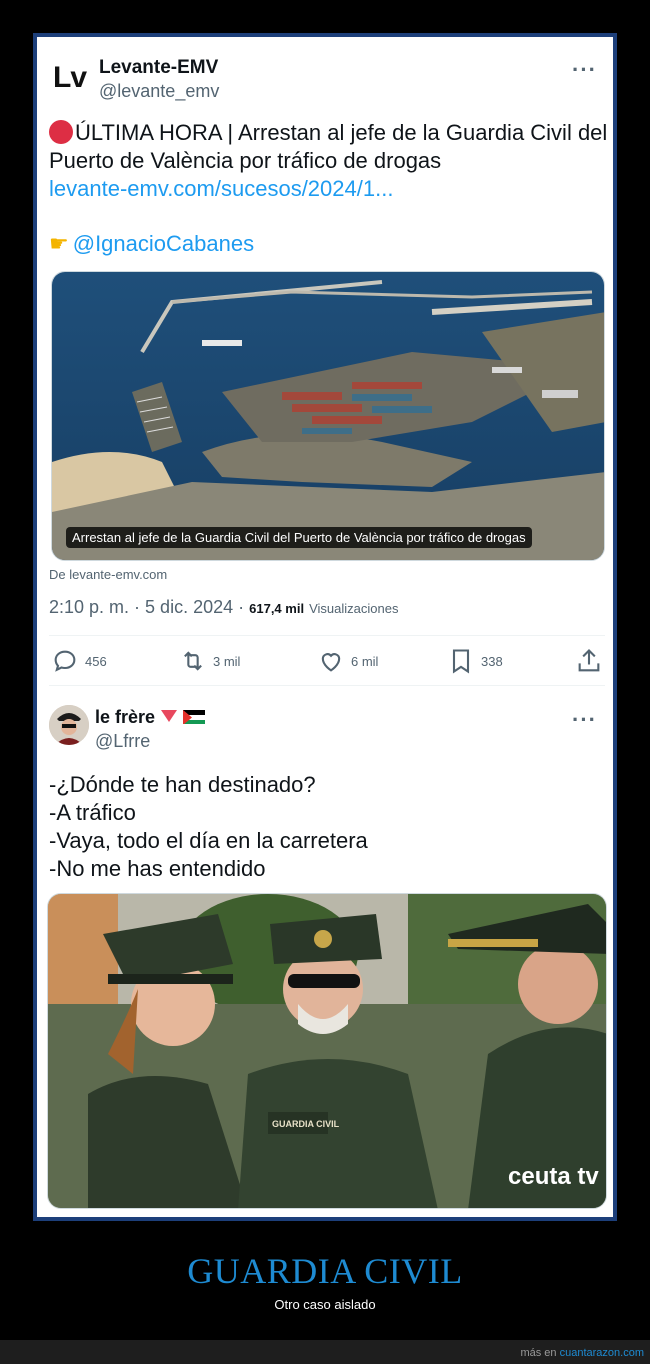 This screenshot has width=650, height=1364. Describe the element at coordinates (208, 840) in the screenshot. I see `tweet2-line: -Vaya, todo el día en la carretera` at that location.